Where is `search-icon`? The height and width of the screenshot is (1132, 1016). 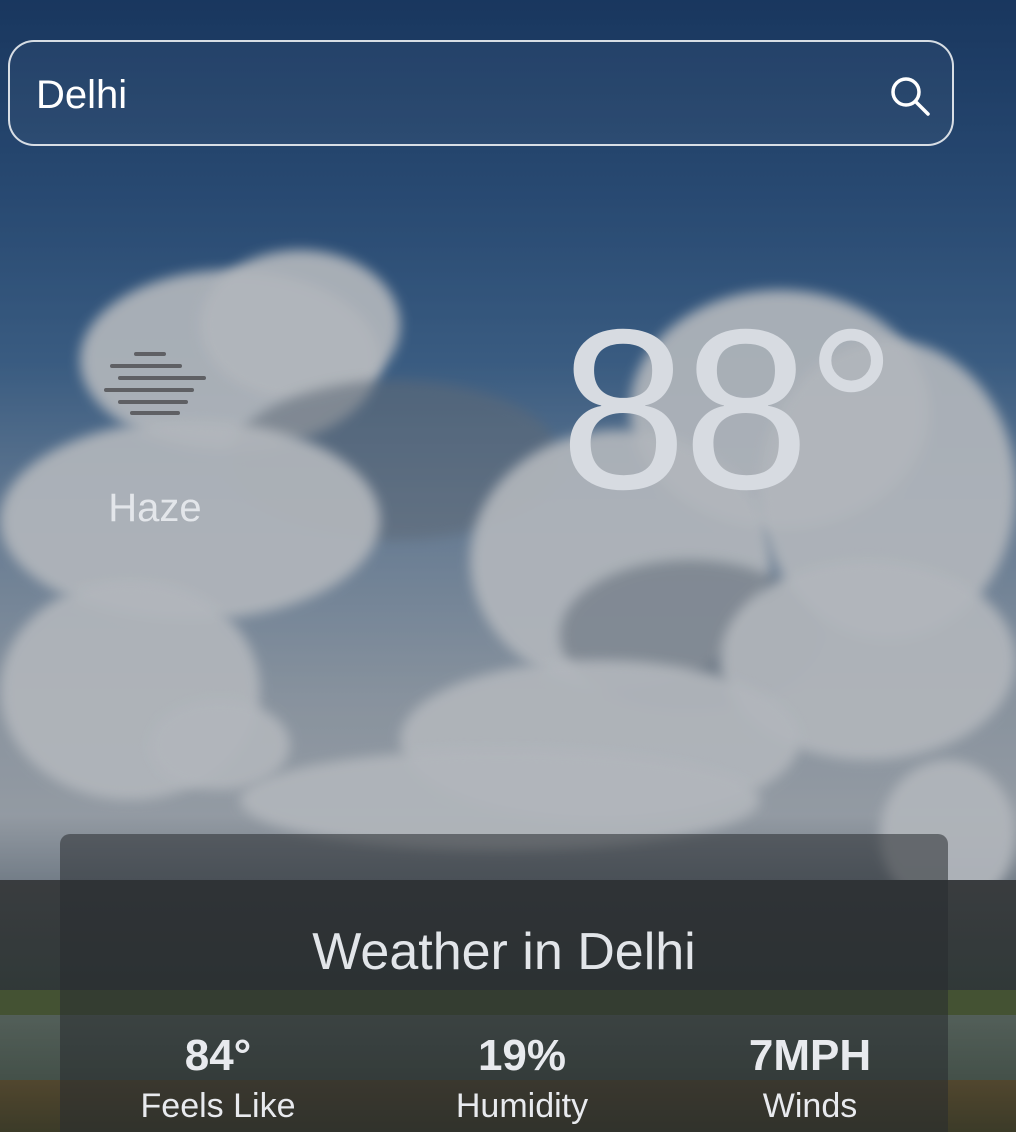
search-icon is located at coordinates (910, 96).